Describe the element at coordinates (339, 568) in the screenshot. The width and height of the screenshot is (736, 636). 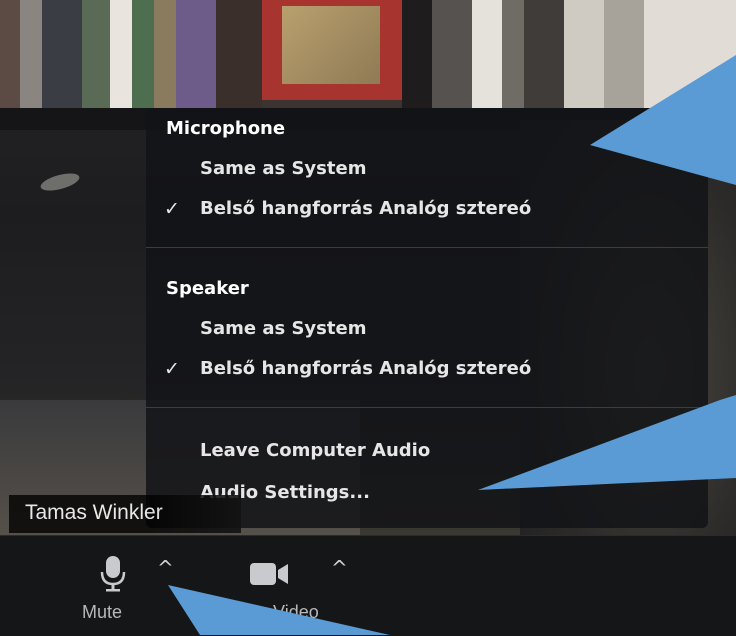
I see `video-options-chevron-icon: ^` at that location.